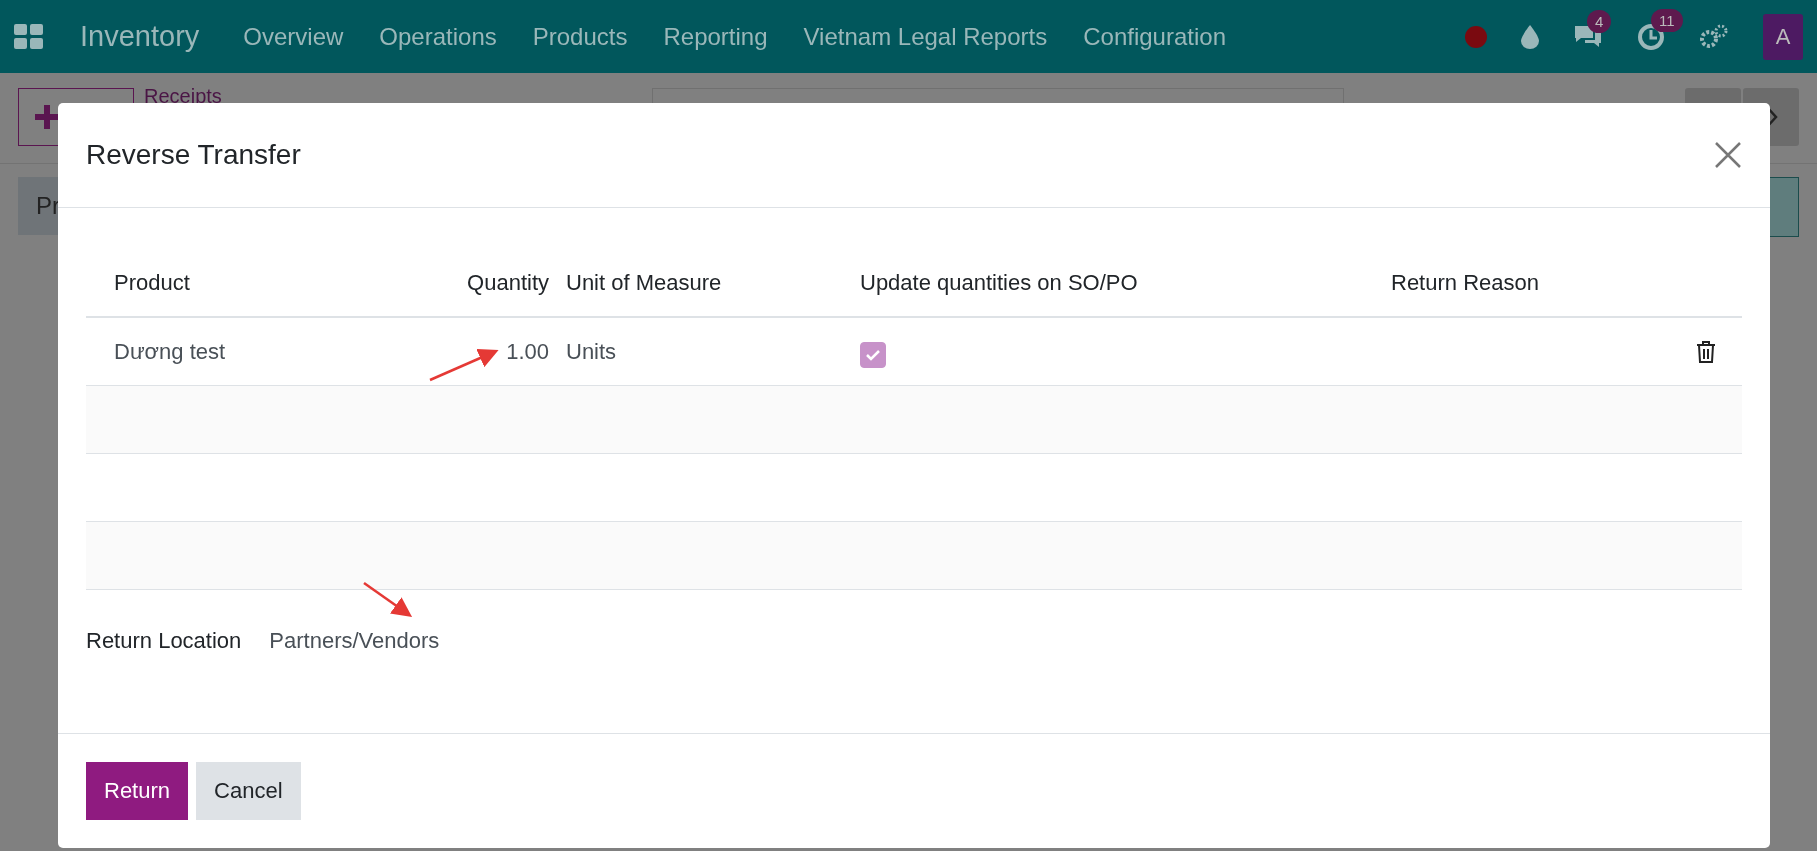  What do you see at coordinates (354, 641) in the screenshot?
I see `return-location-value: Partners/Vendors` at bounding box center [354, 641].